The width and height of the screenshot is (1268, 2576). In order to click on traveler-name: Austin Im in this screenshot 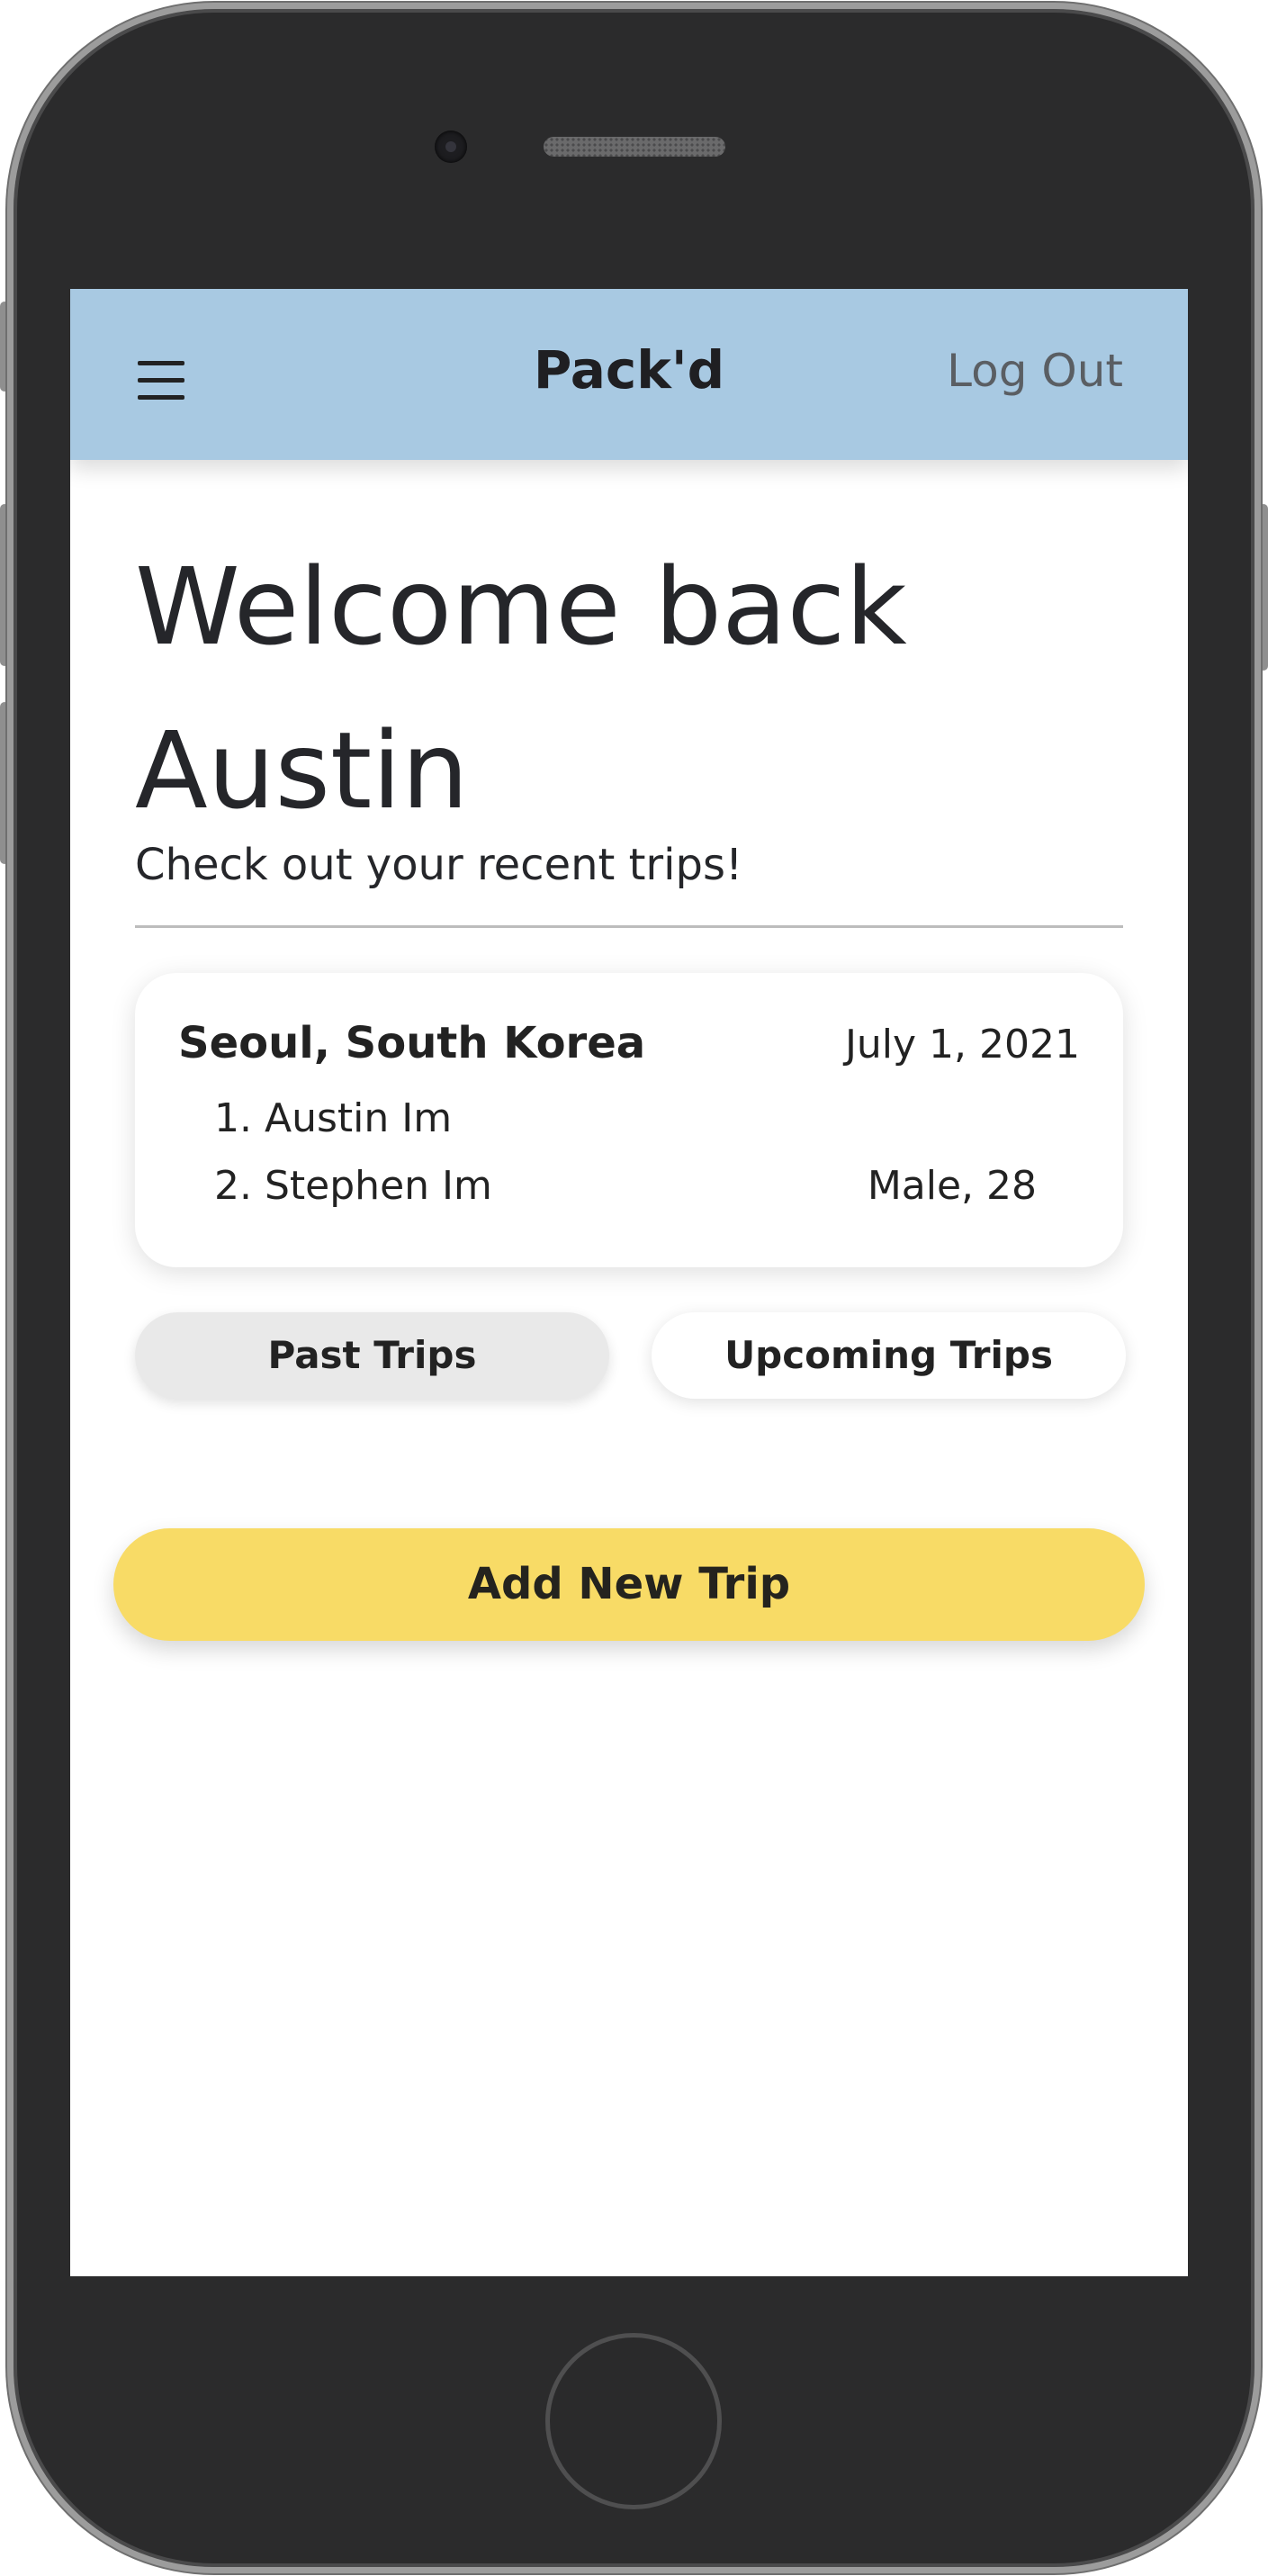, I will do `click(359, 1118)`.